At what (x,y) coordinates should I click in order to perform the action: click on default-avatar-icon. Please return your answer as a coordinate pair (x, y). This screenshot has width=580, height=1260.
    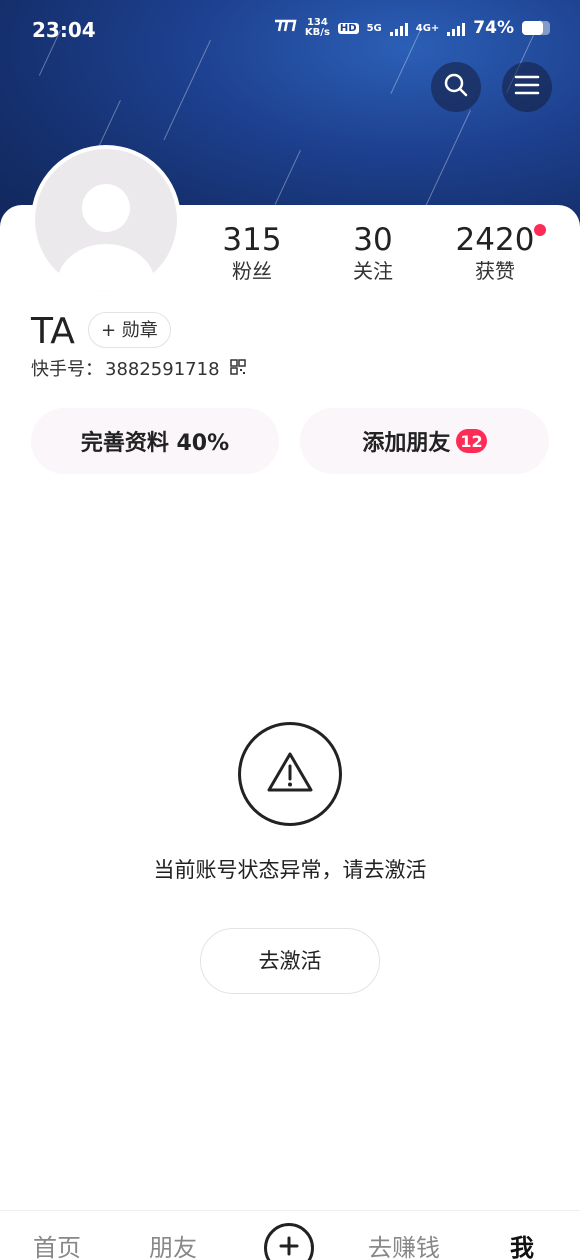
    Looking at the image, I should click on (106, 220).